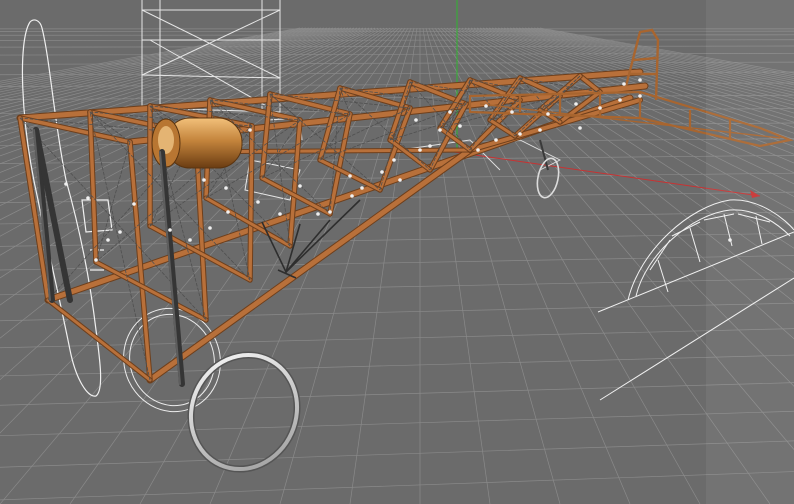 The height and width of the screenshot is (504, 794). Describe the element at coordinates (244, 412) in the screenshot. I see `main-wheel` at that location.